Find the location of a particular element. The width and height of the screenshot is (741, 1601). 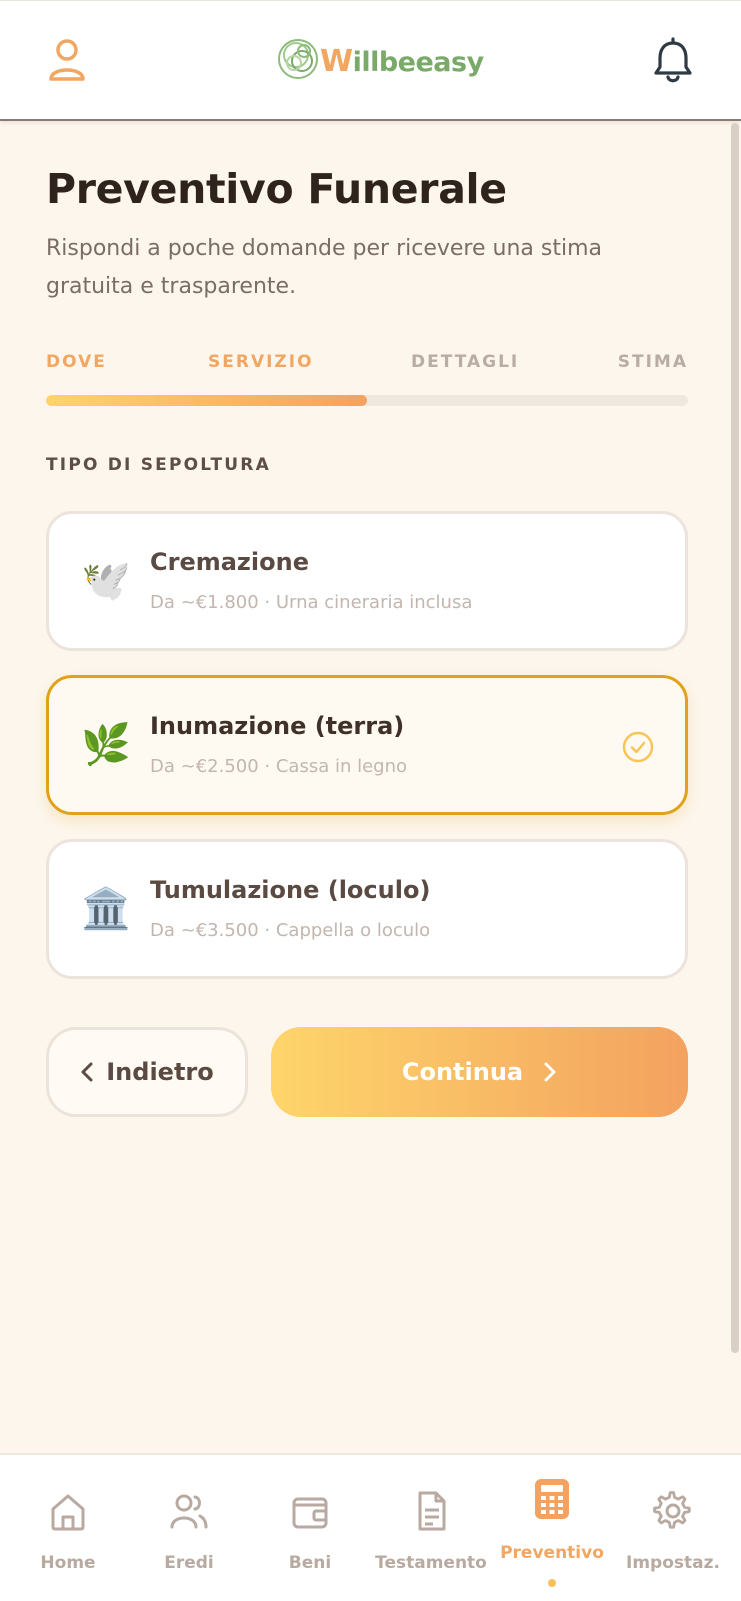

bell-icon is located at coordinates (673, 61).